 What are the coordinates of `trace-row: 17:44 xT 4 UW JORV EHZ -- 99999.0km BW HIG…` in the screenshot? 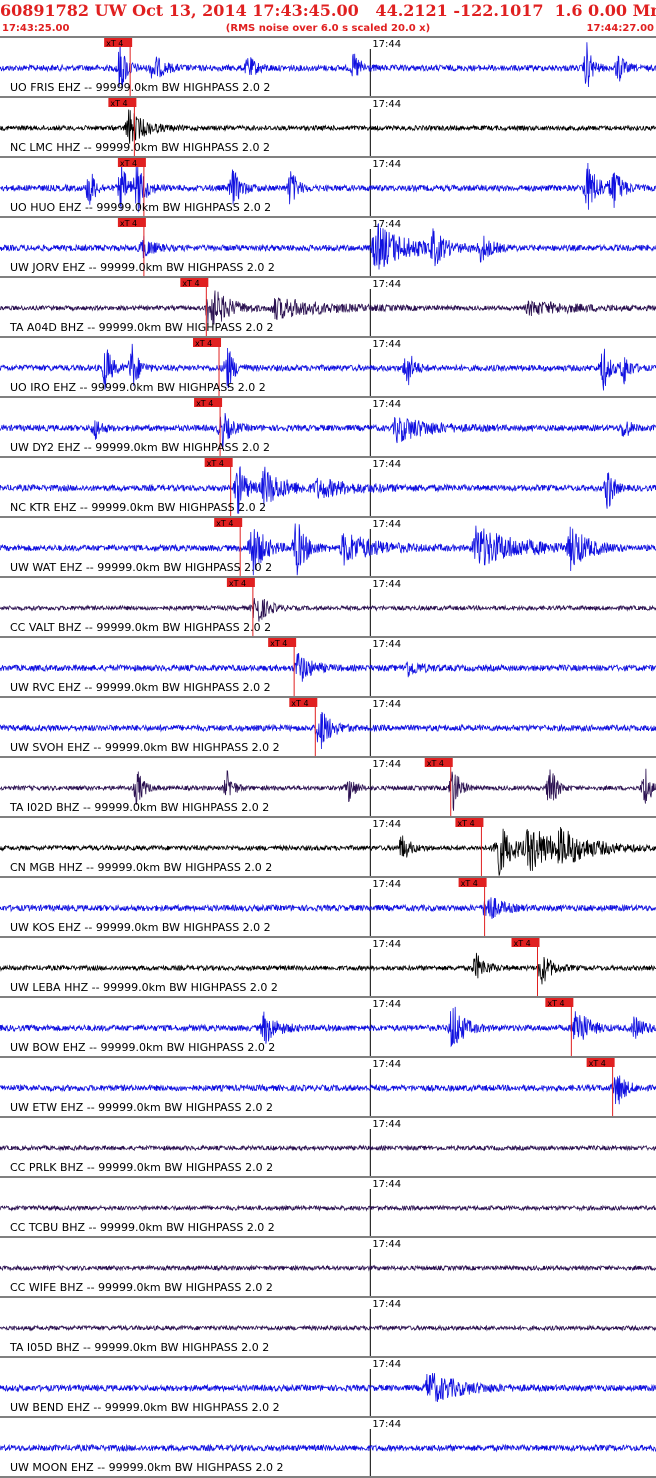 It's located at (328, 246).